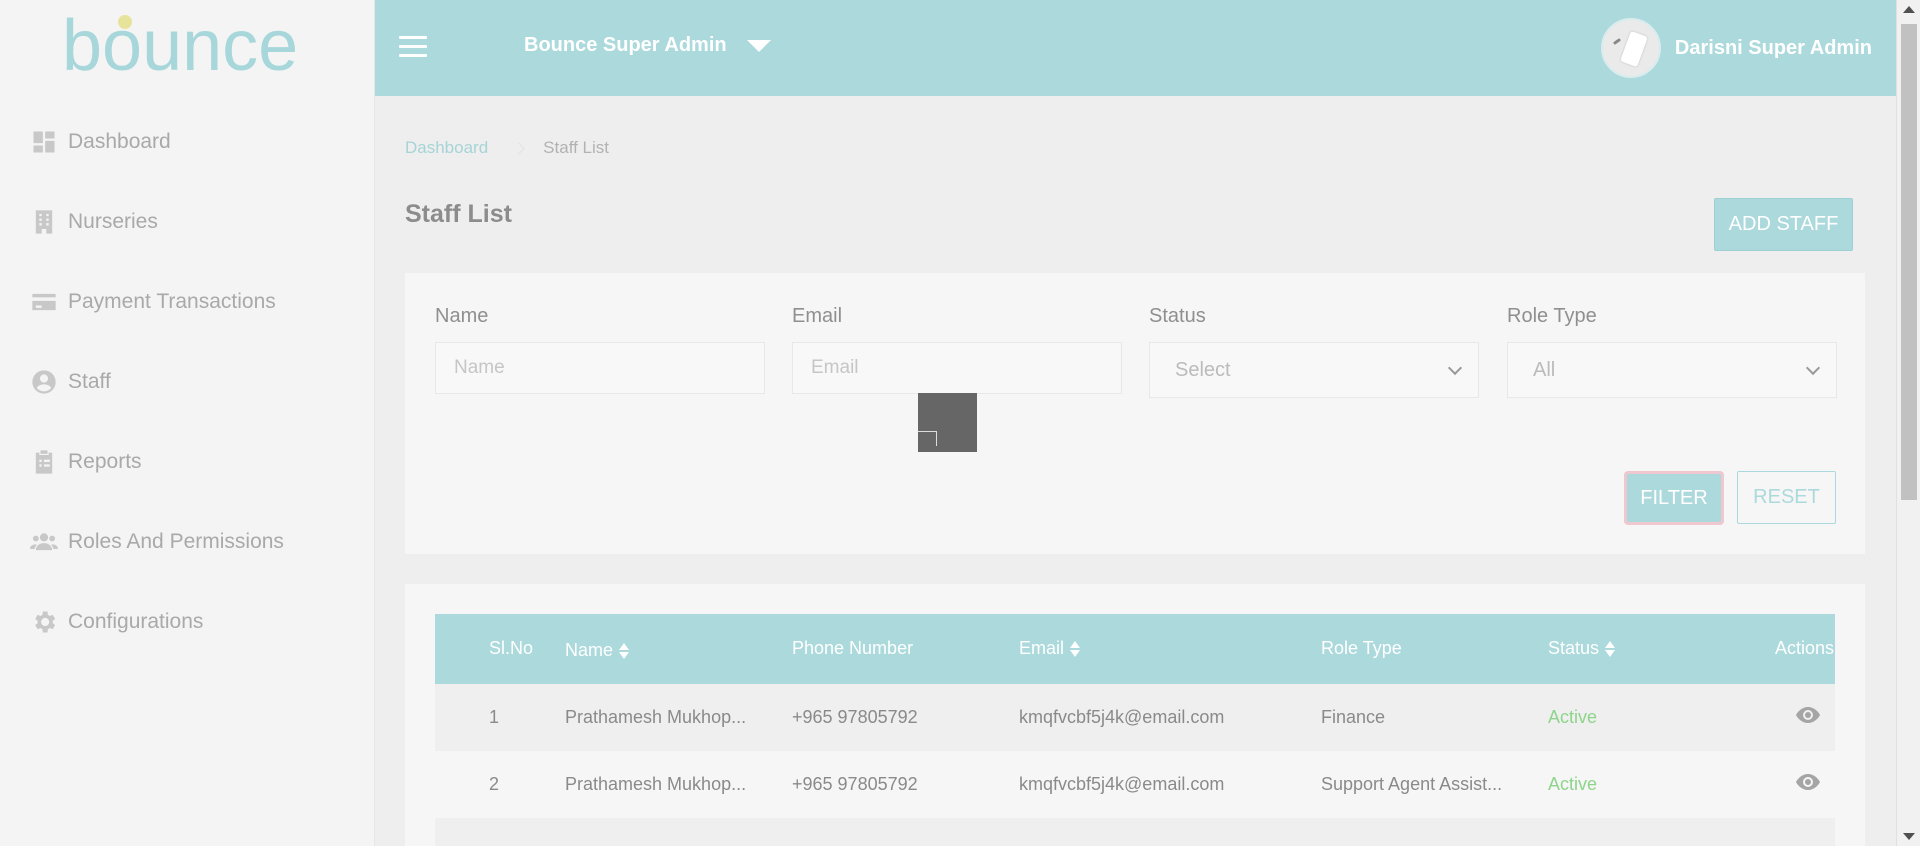 This screenshot has height=846, width=1920. I want to click on role-type-filter-group: Role Type All, so click(1672, 351).